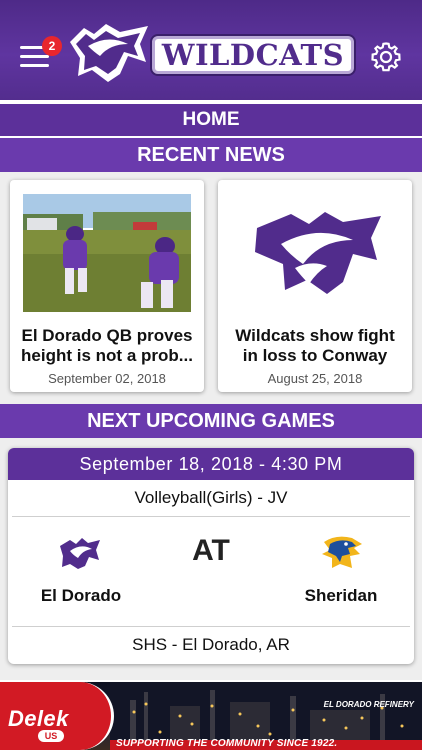 The image size is (422, 750). I want to click on news-date: August 25, 2018, so click(315, 378).